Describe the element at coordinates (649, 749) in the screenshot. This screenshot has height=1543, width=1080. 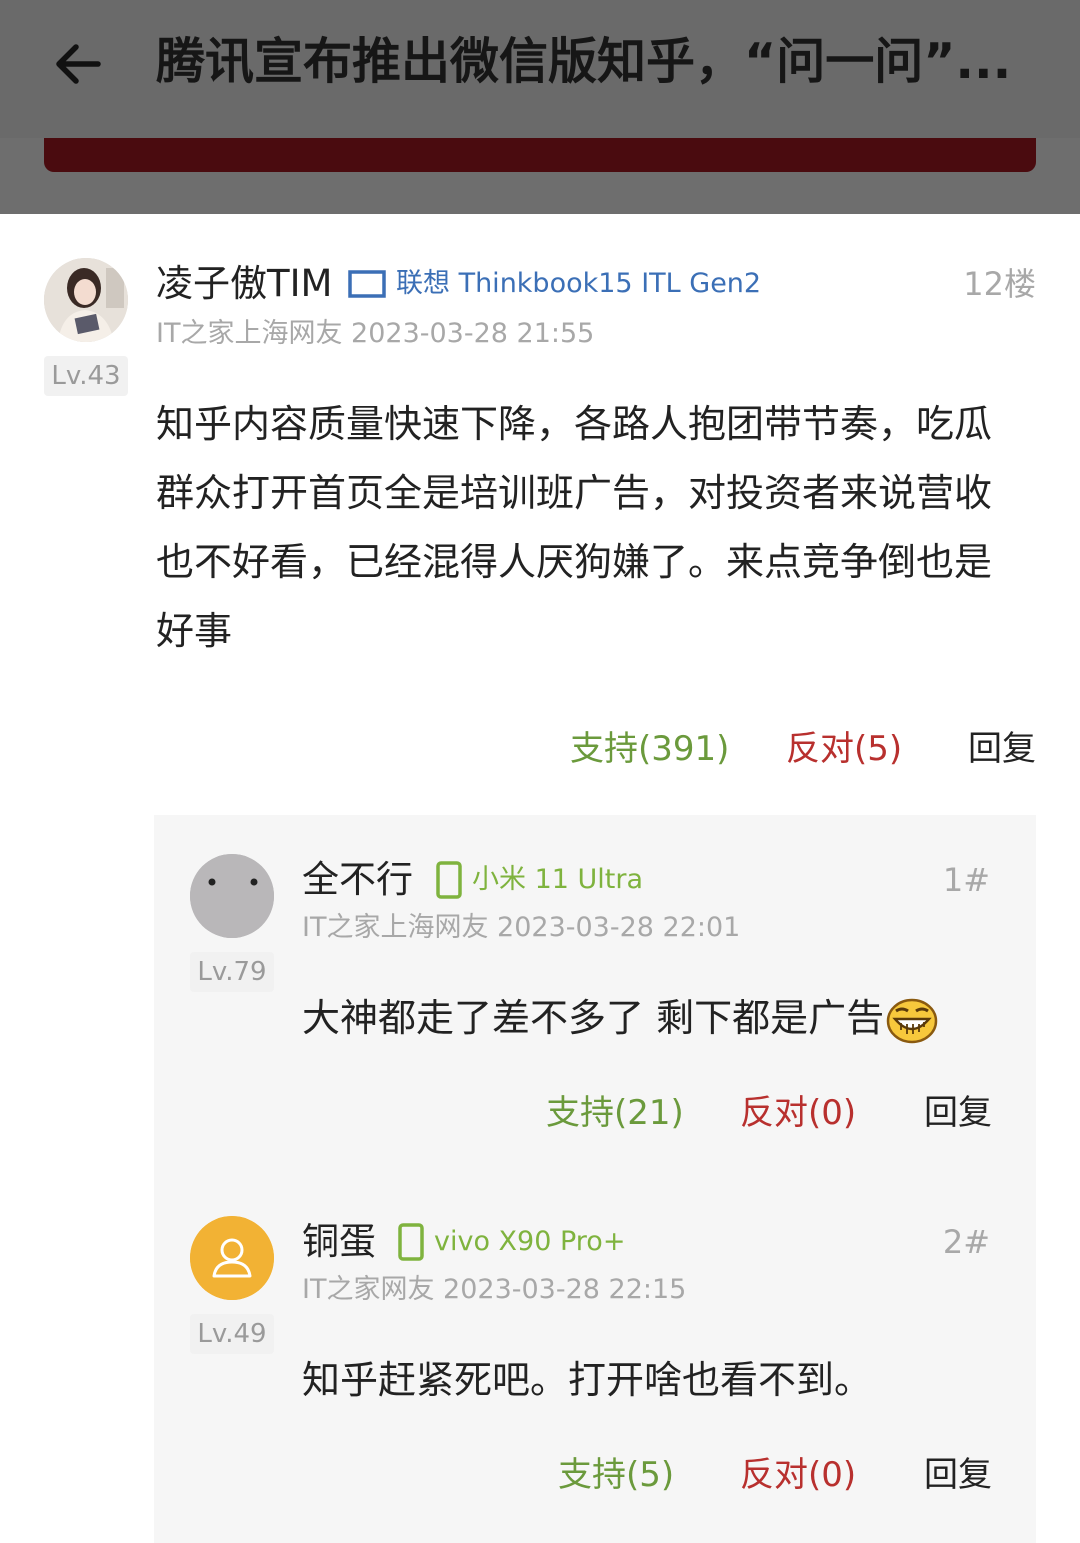
I see `support-button: 支持(391)` at that location.